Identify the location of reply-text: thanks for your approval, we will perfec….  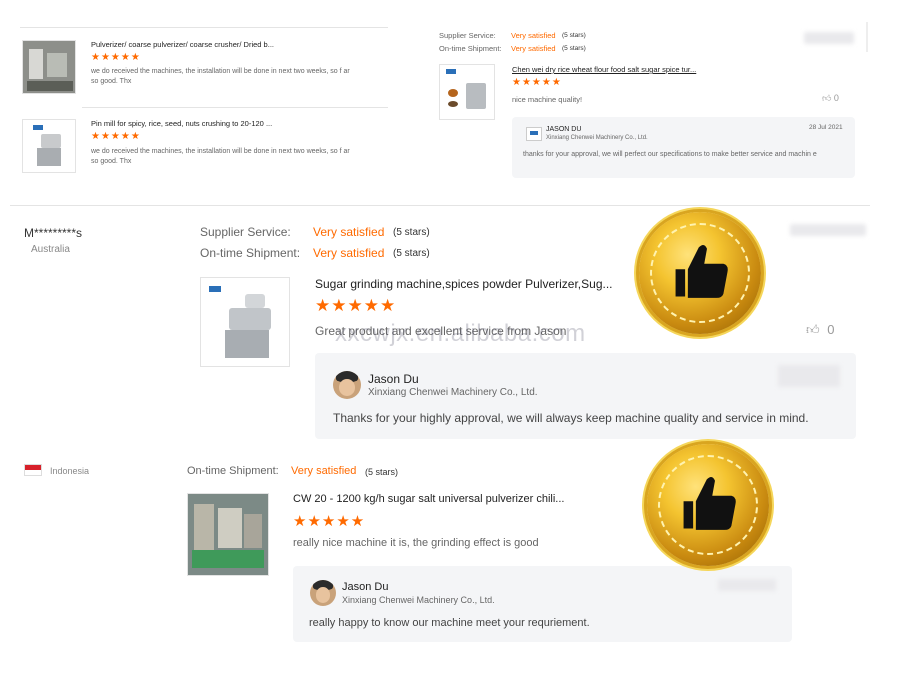
(670, 154).